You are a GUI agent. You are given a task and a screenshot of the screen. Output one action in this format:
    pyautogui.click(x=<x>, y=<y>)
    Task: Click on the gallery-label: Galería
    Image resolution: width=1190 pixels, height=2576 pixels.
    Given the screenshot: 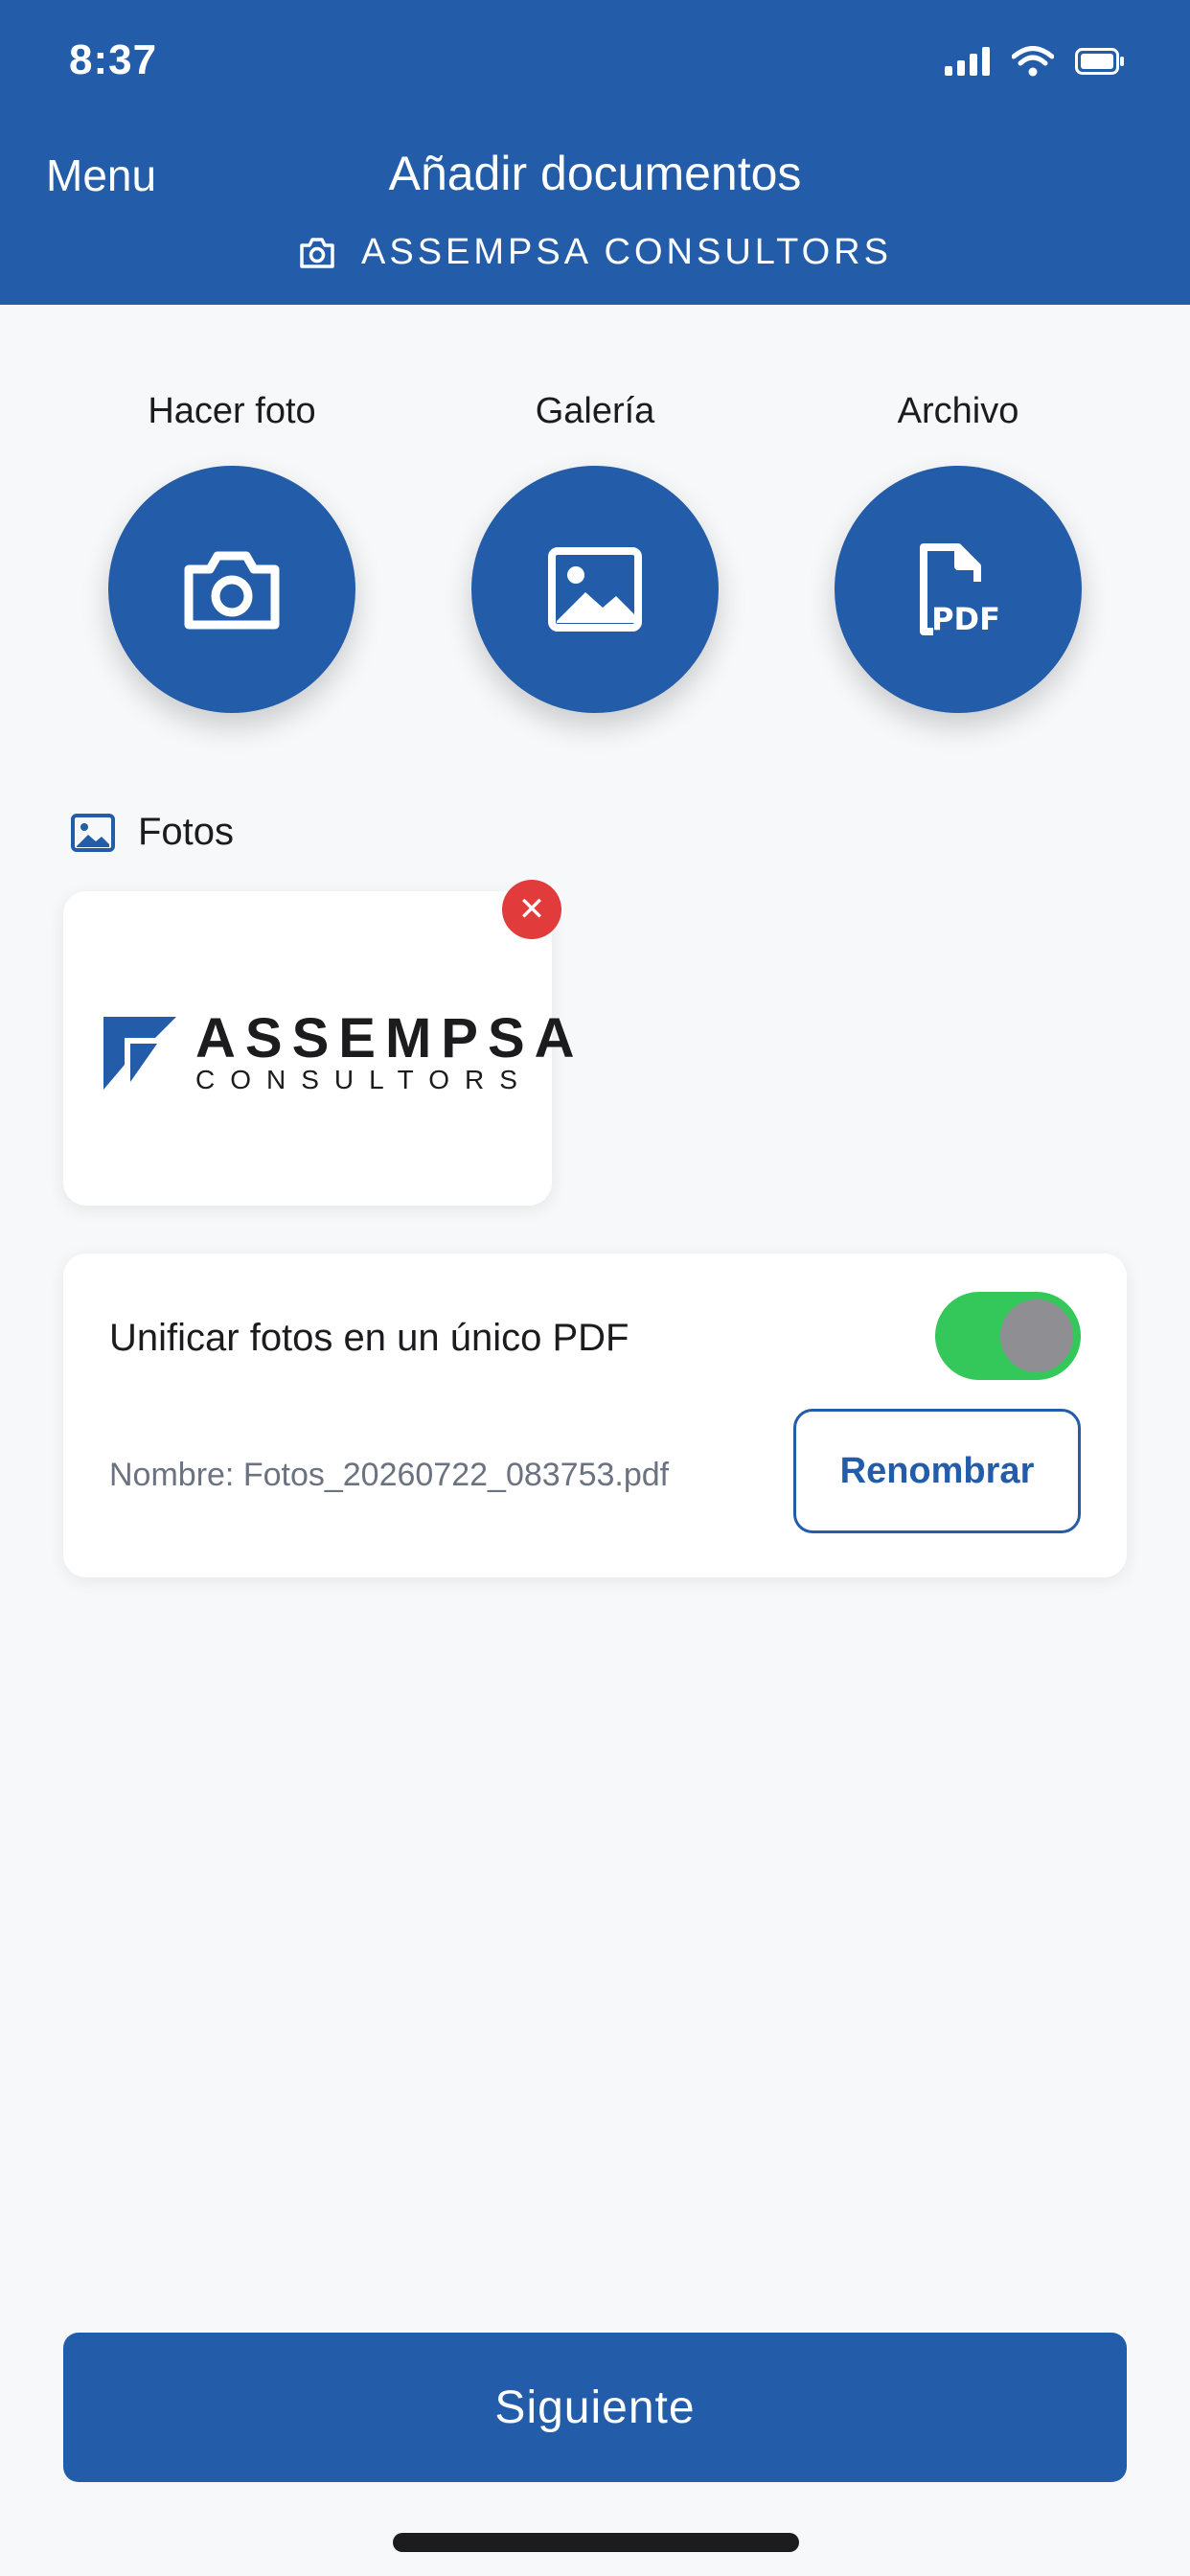 What is the action you would take?
    pyautogui.click(x=595, y=411)
    